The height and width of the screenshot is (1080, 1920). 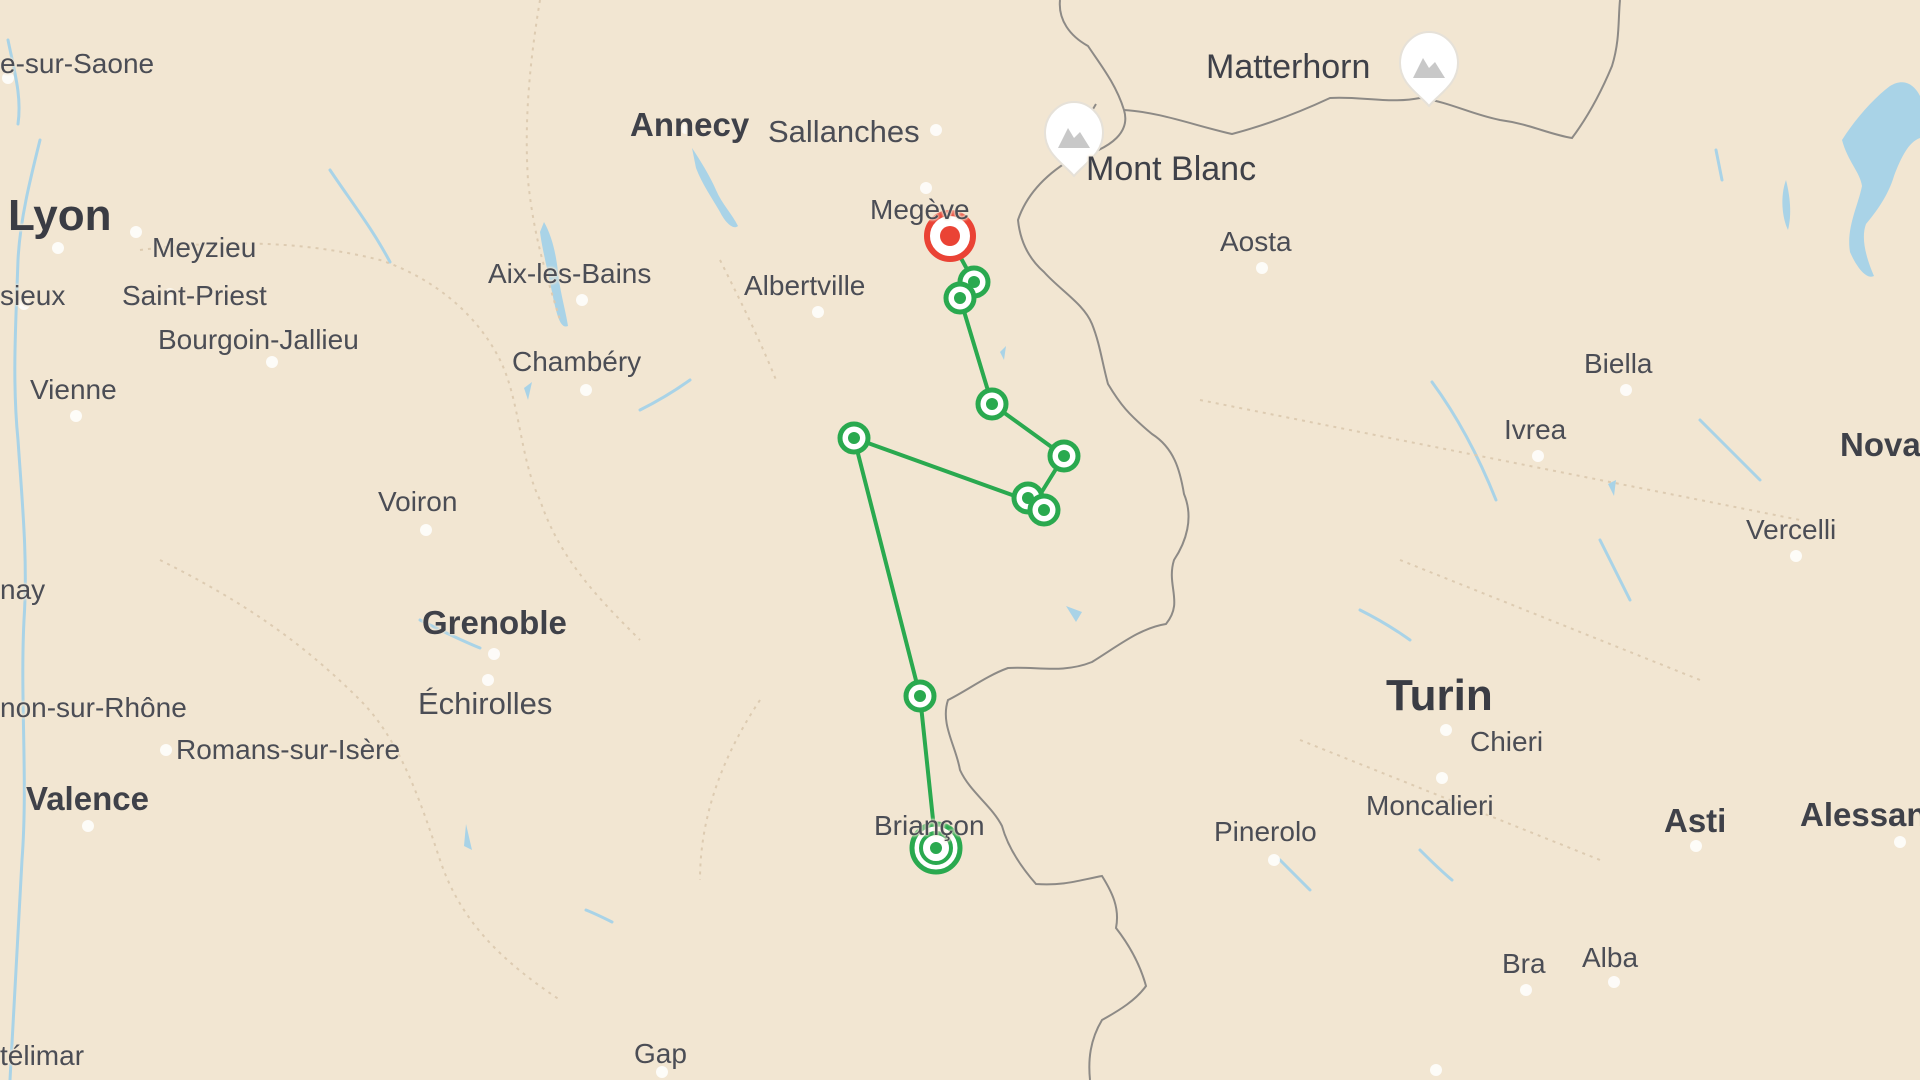 I want to click on river-ain, so click(x=360, y=216).